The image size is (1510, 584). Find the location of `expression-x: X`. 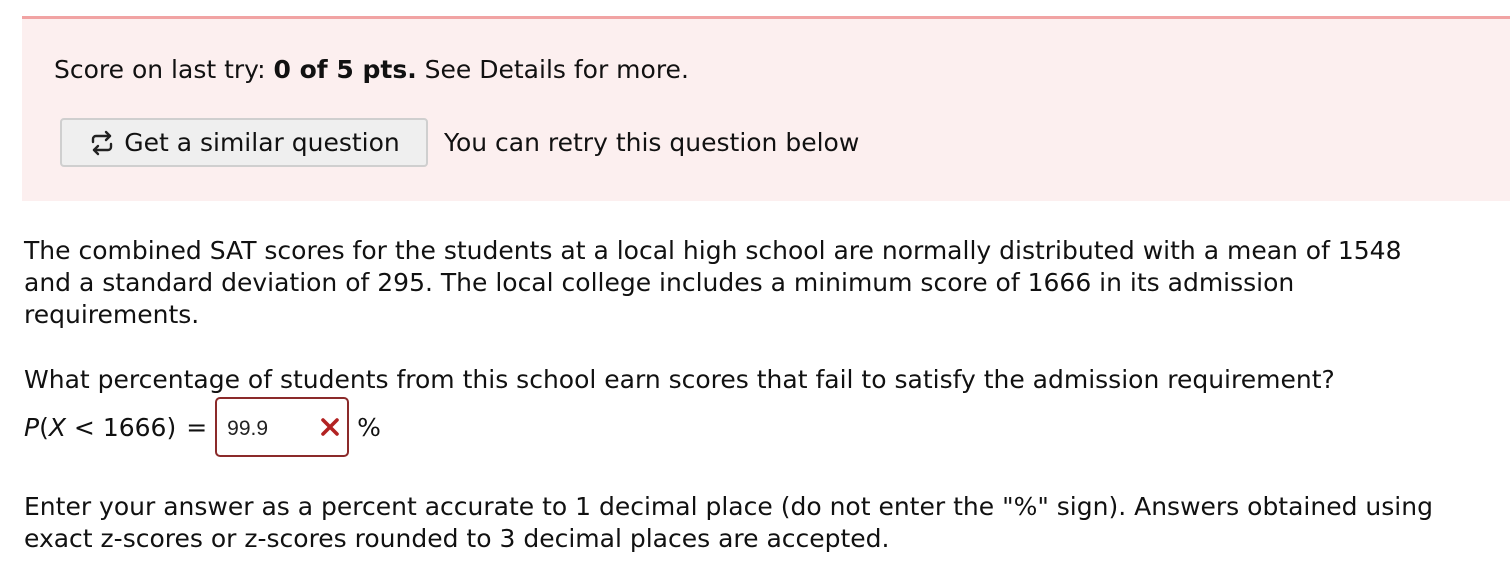

expression-x: X is located at coordinates (57, 427).